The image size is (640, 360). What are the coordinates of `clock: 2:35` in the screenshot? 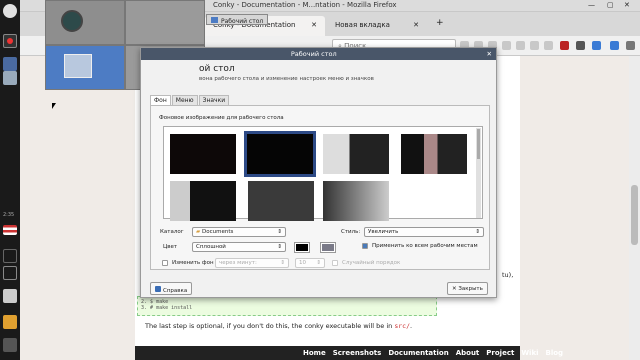 It's located at (9, 215).